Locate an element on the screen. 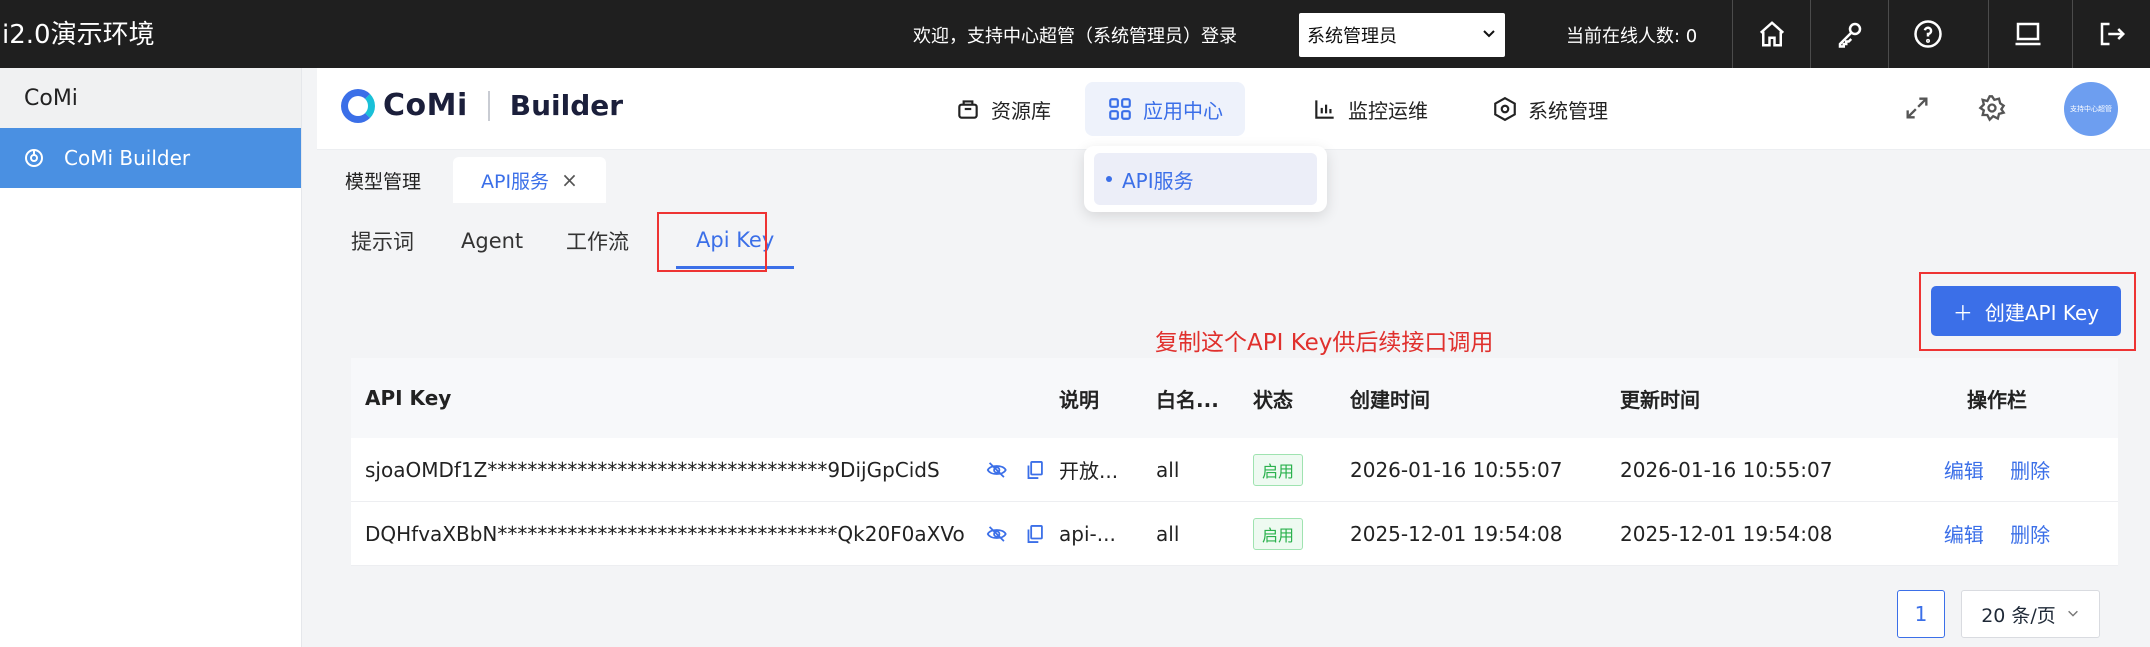 This screenshot has width=2150, height=647. pagination: 1 20 条/页 is located at coordinates (1998, 614).